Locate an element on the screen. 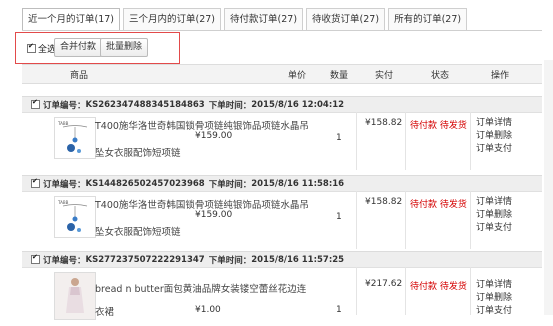 Image resolution: width=553 pixels, height=326 pixels. product-image is located at coordinates (75, 296).